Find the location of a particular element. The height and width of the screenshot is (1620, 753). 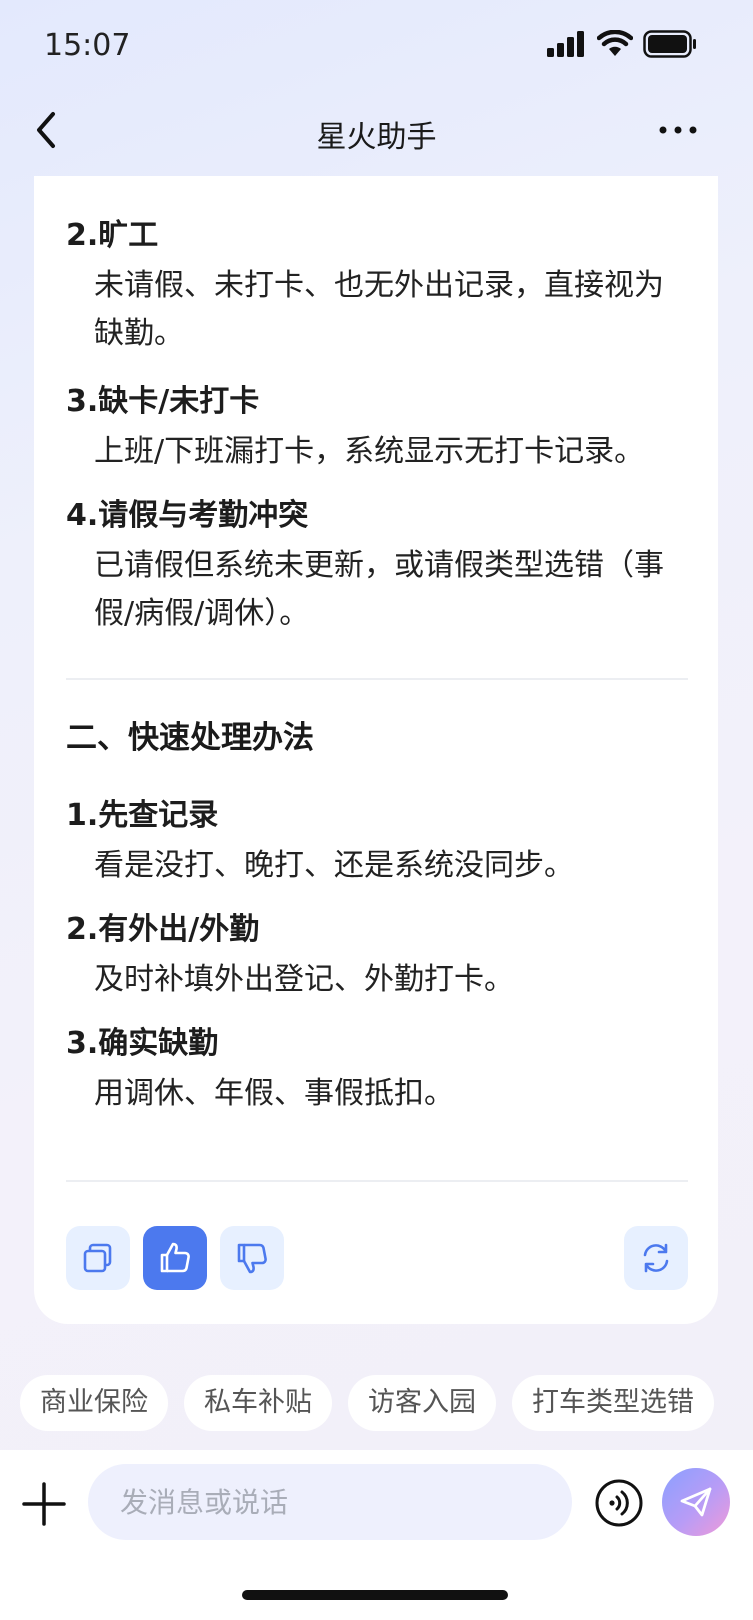

dislike-button is located at coordinates (252, 1258).